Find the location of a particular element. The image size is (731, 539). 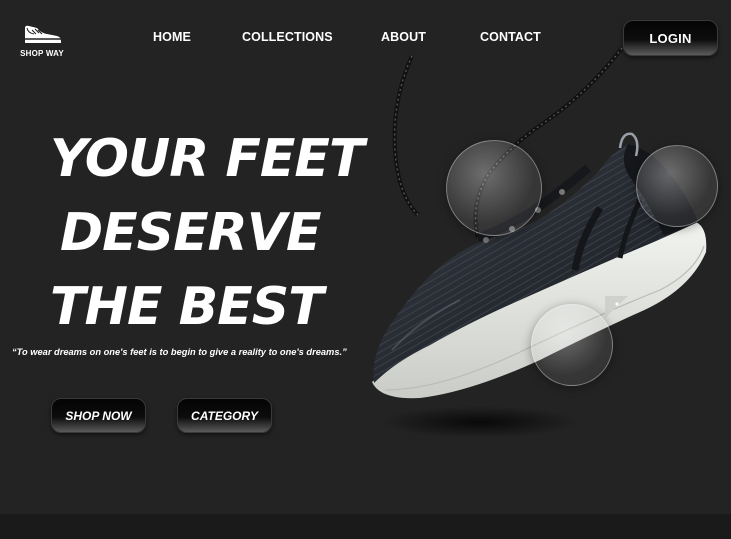

hero-title-line-3: THE BEST is located at coordinates (187, 307).